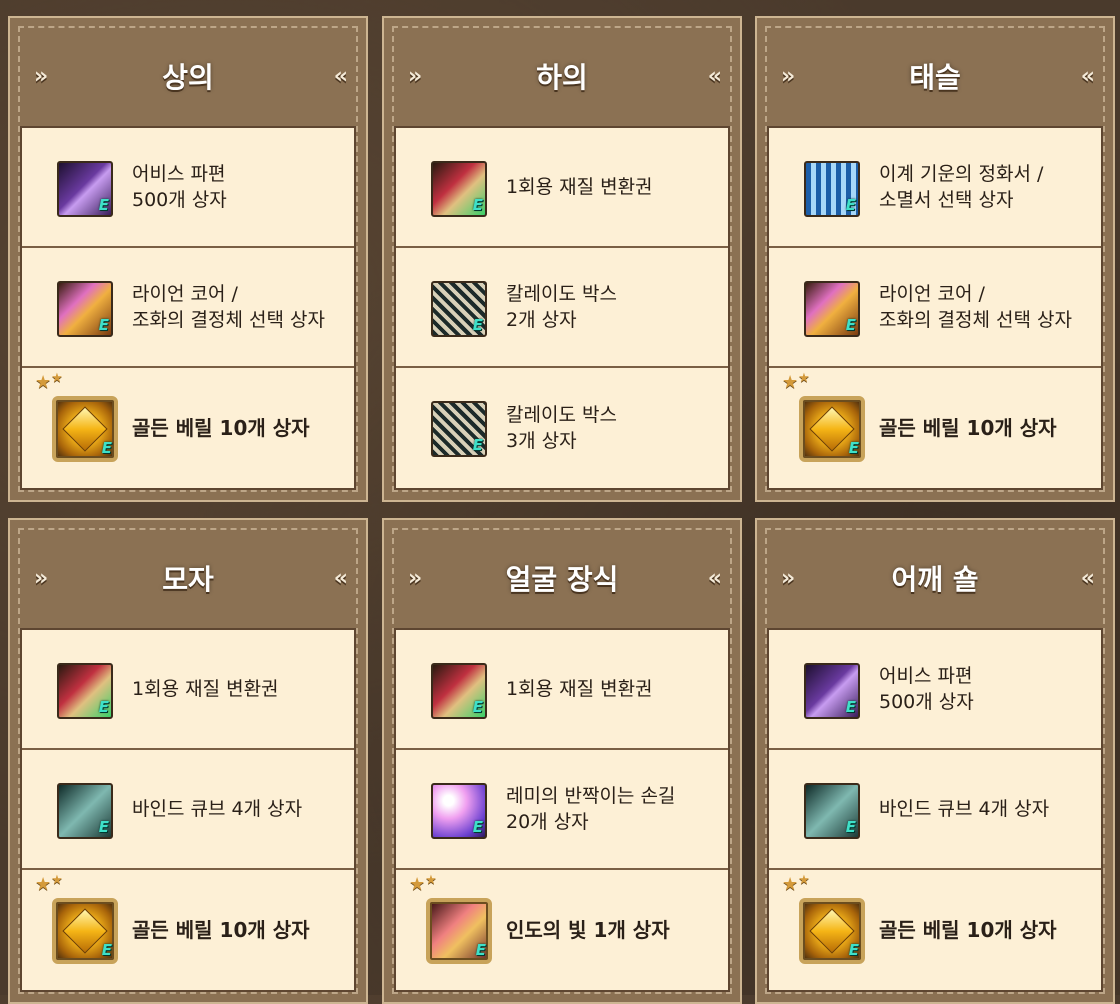  I want to click on reward-row: E 레미의 반짝이는 손길 20개 상자, so click(562, 810).